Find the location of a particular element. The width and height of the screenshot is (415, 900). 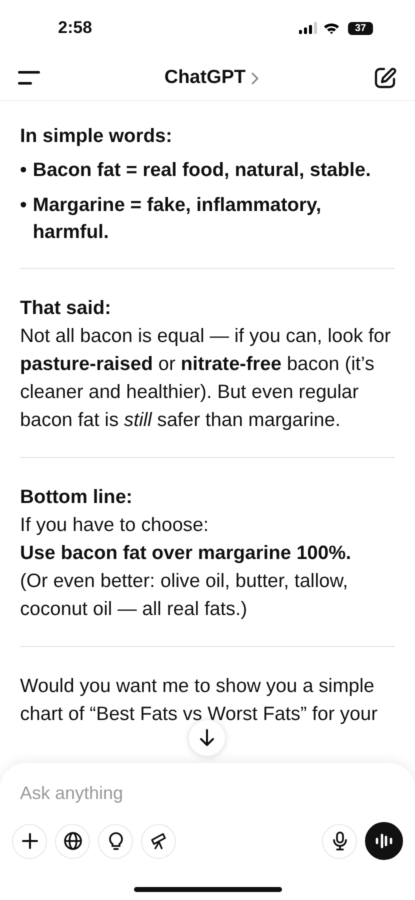

microphone-icon is located at coordinates (340, 841).